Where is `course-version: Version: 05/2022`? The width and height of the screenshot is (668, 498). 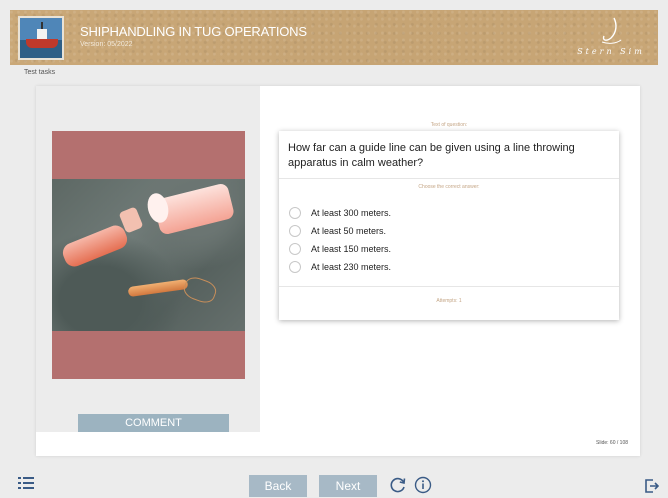 course-version: Version: 05/2022 is located at coordinates (106, 44).